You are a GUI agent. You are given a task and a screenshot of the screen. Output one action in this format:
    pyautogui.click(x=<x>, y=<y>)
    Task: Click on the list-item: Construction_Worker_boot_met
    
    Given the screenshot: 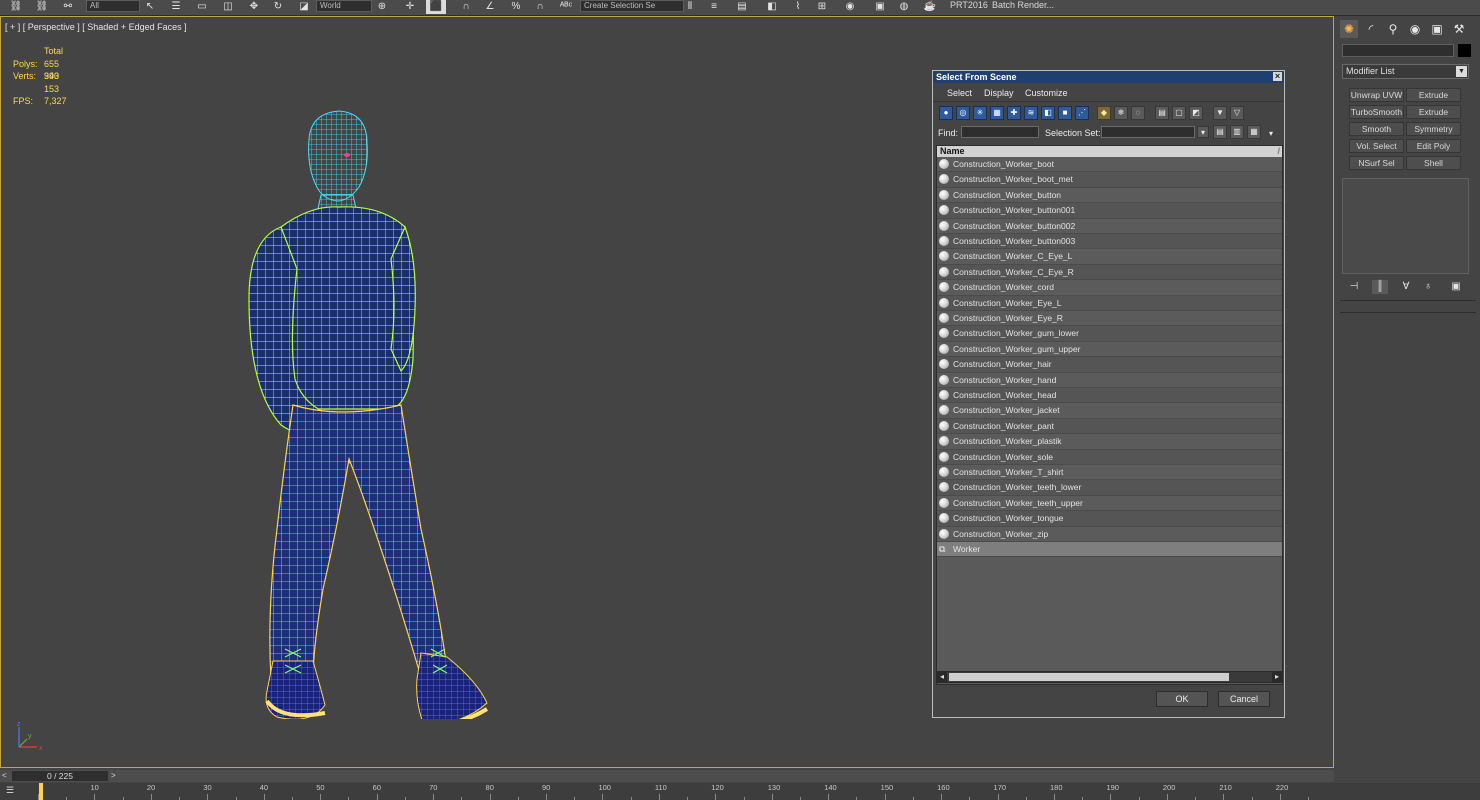 What is the action you would take?
    pyautogui.click(x=1109, y=180)
    